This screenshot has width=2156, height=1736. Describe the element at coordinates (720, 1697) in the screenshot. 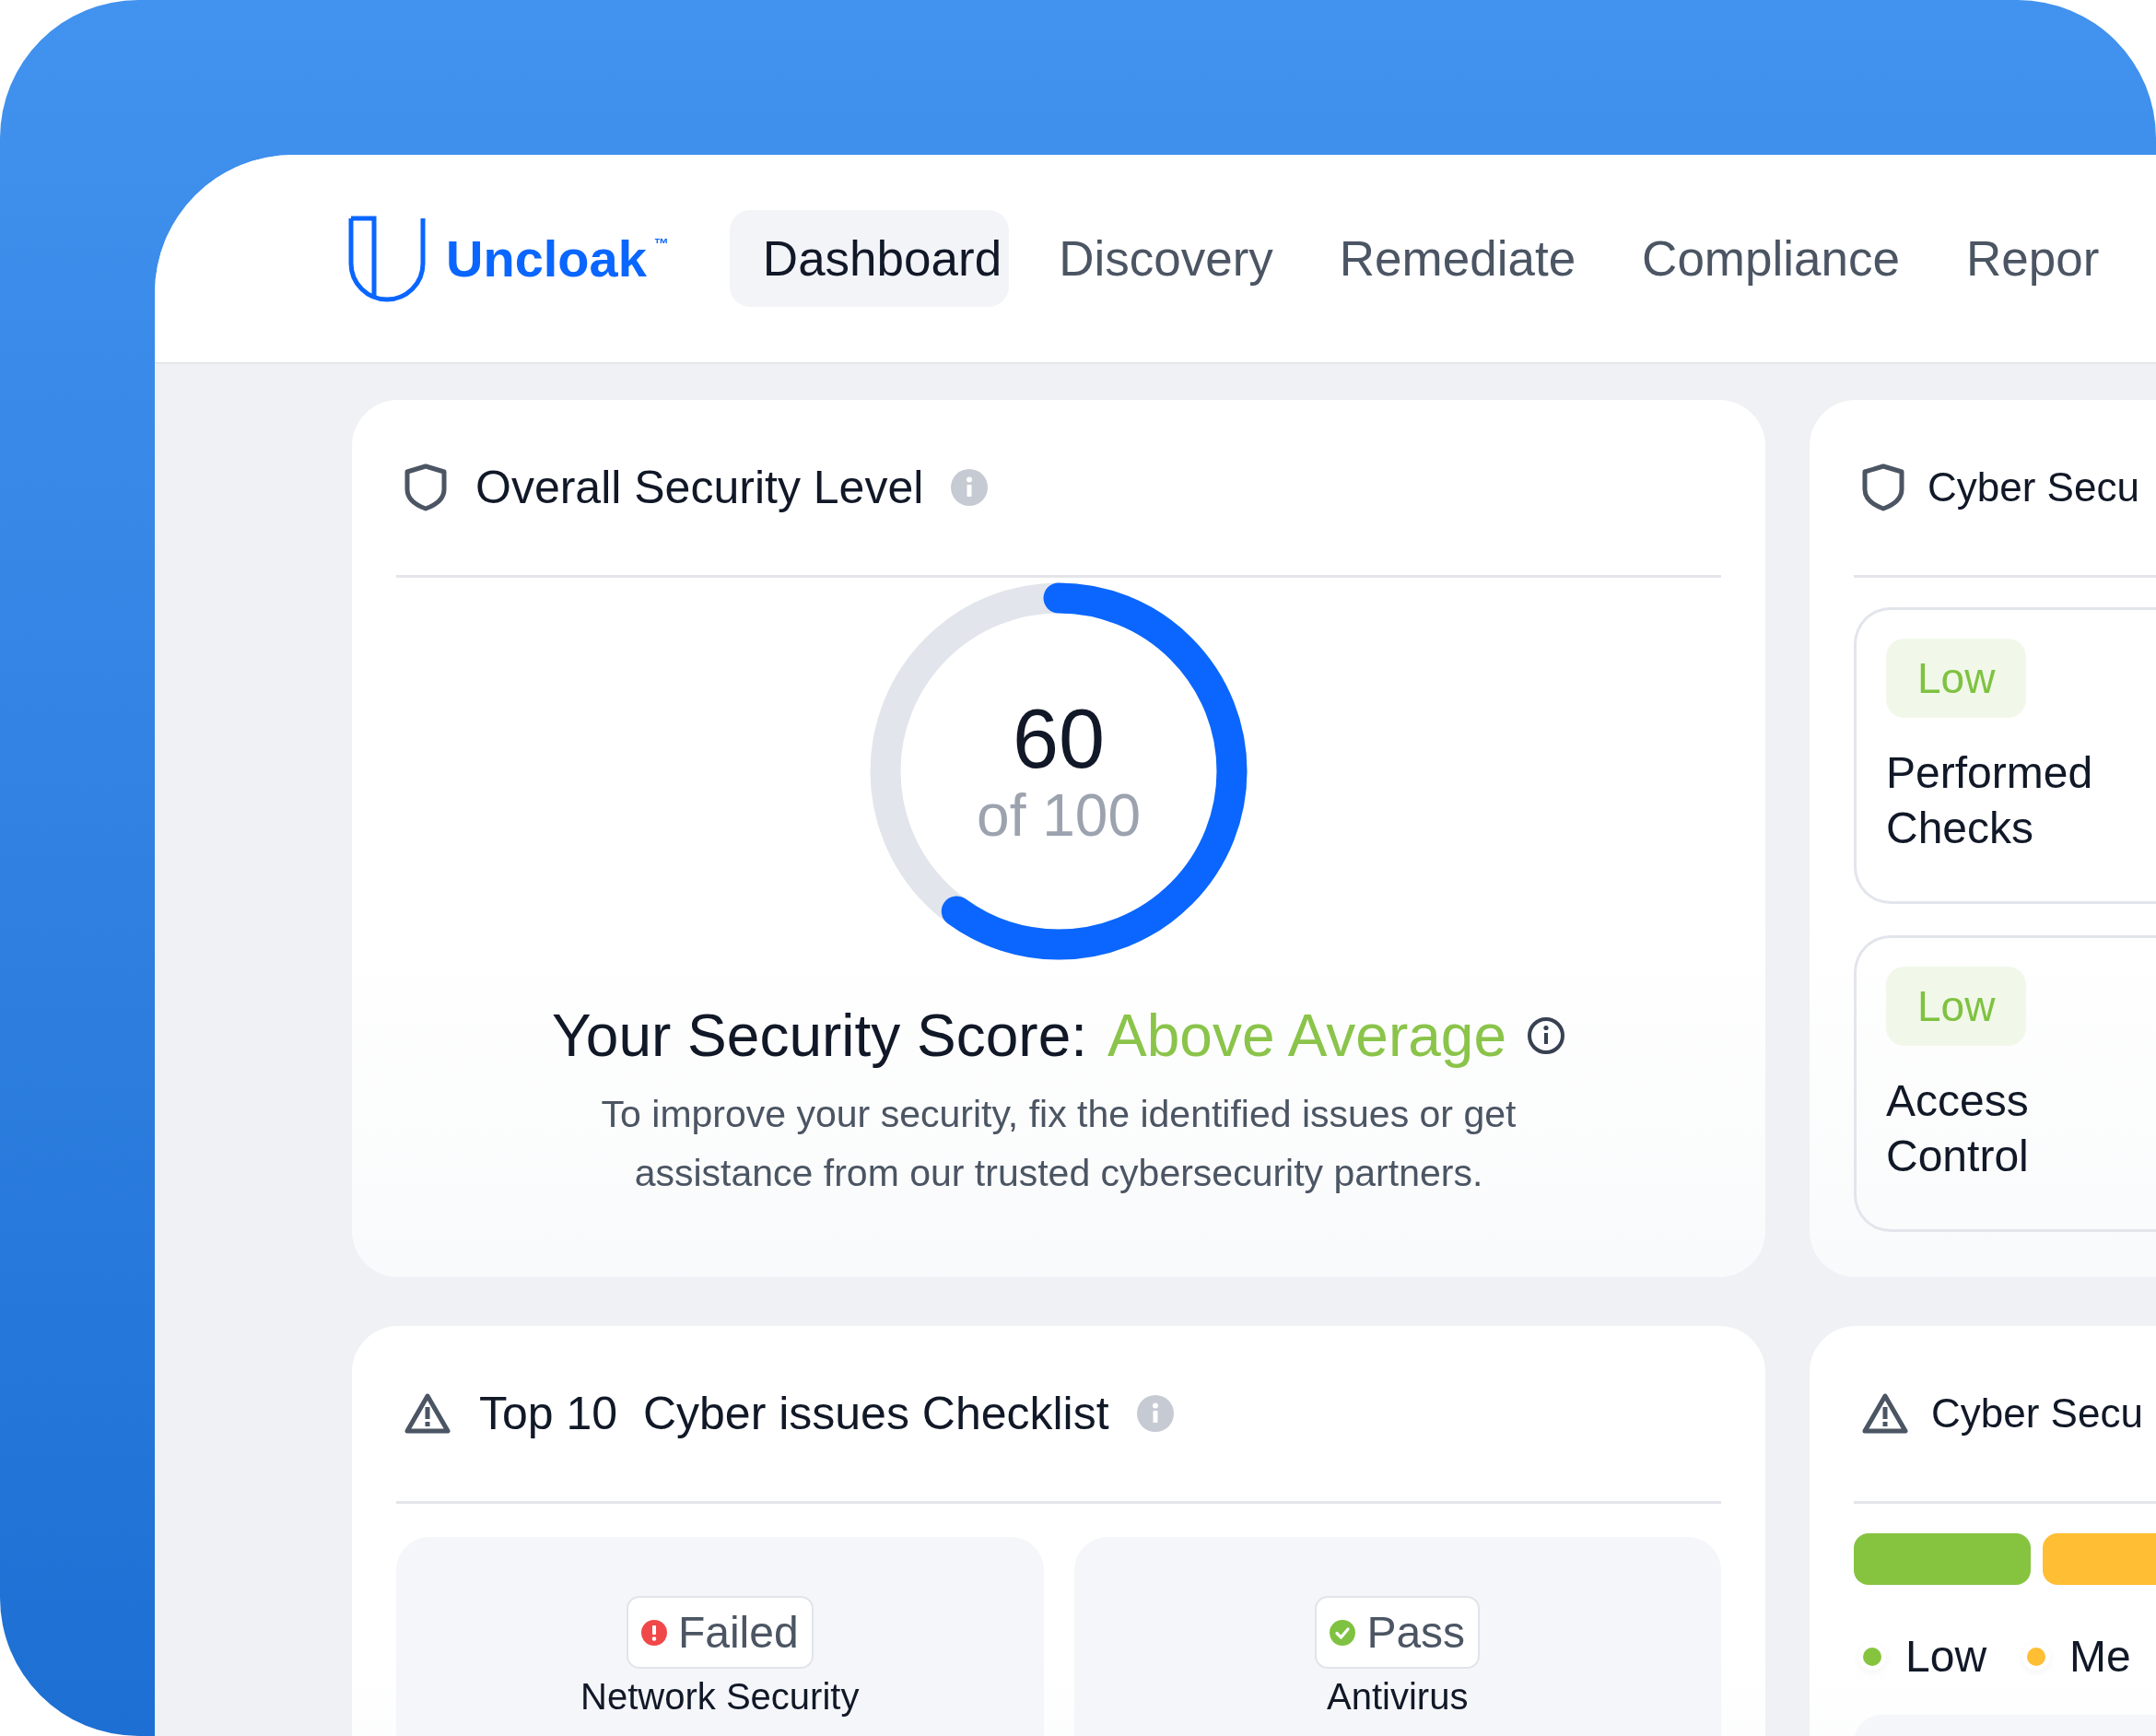

I see `checklist-label: Network Security` at that location.